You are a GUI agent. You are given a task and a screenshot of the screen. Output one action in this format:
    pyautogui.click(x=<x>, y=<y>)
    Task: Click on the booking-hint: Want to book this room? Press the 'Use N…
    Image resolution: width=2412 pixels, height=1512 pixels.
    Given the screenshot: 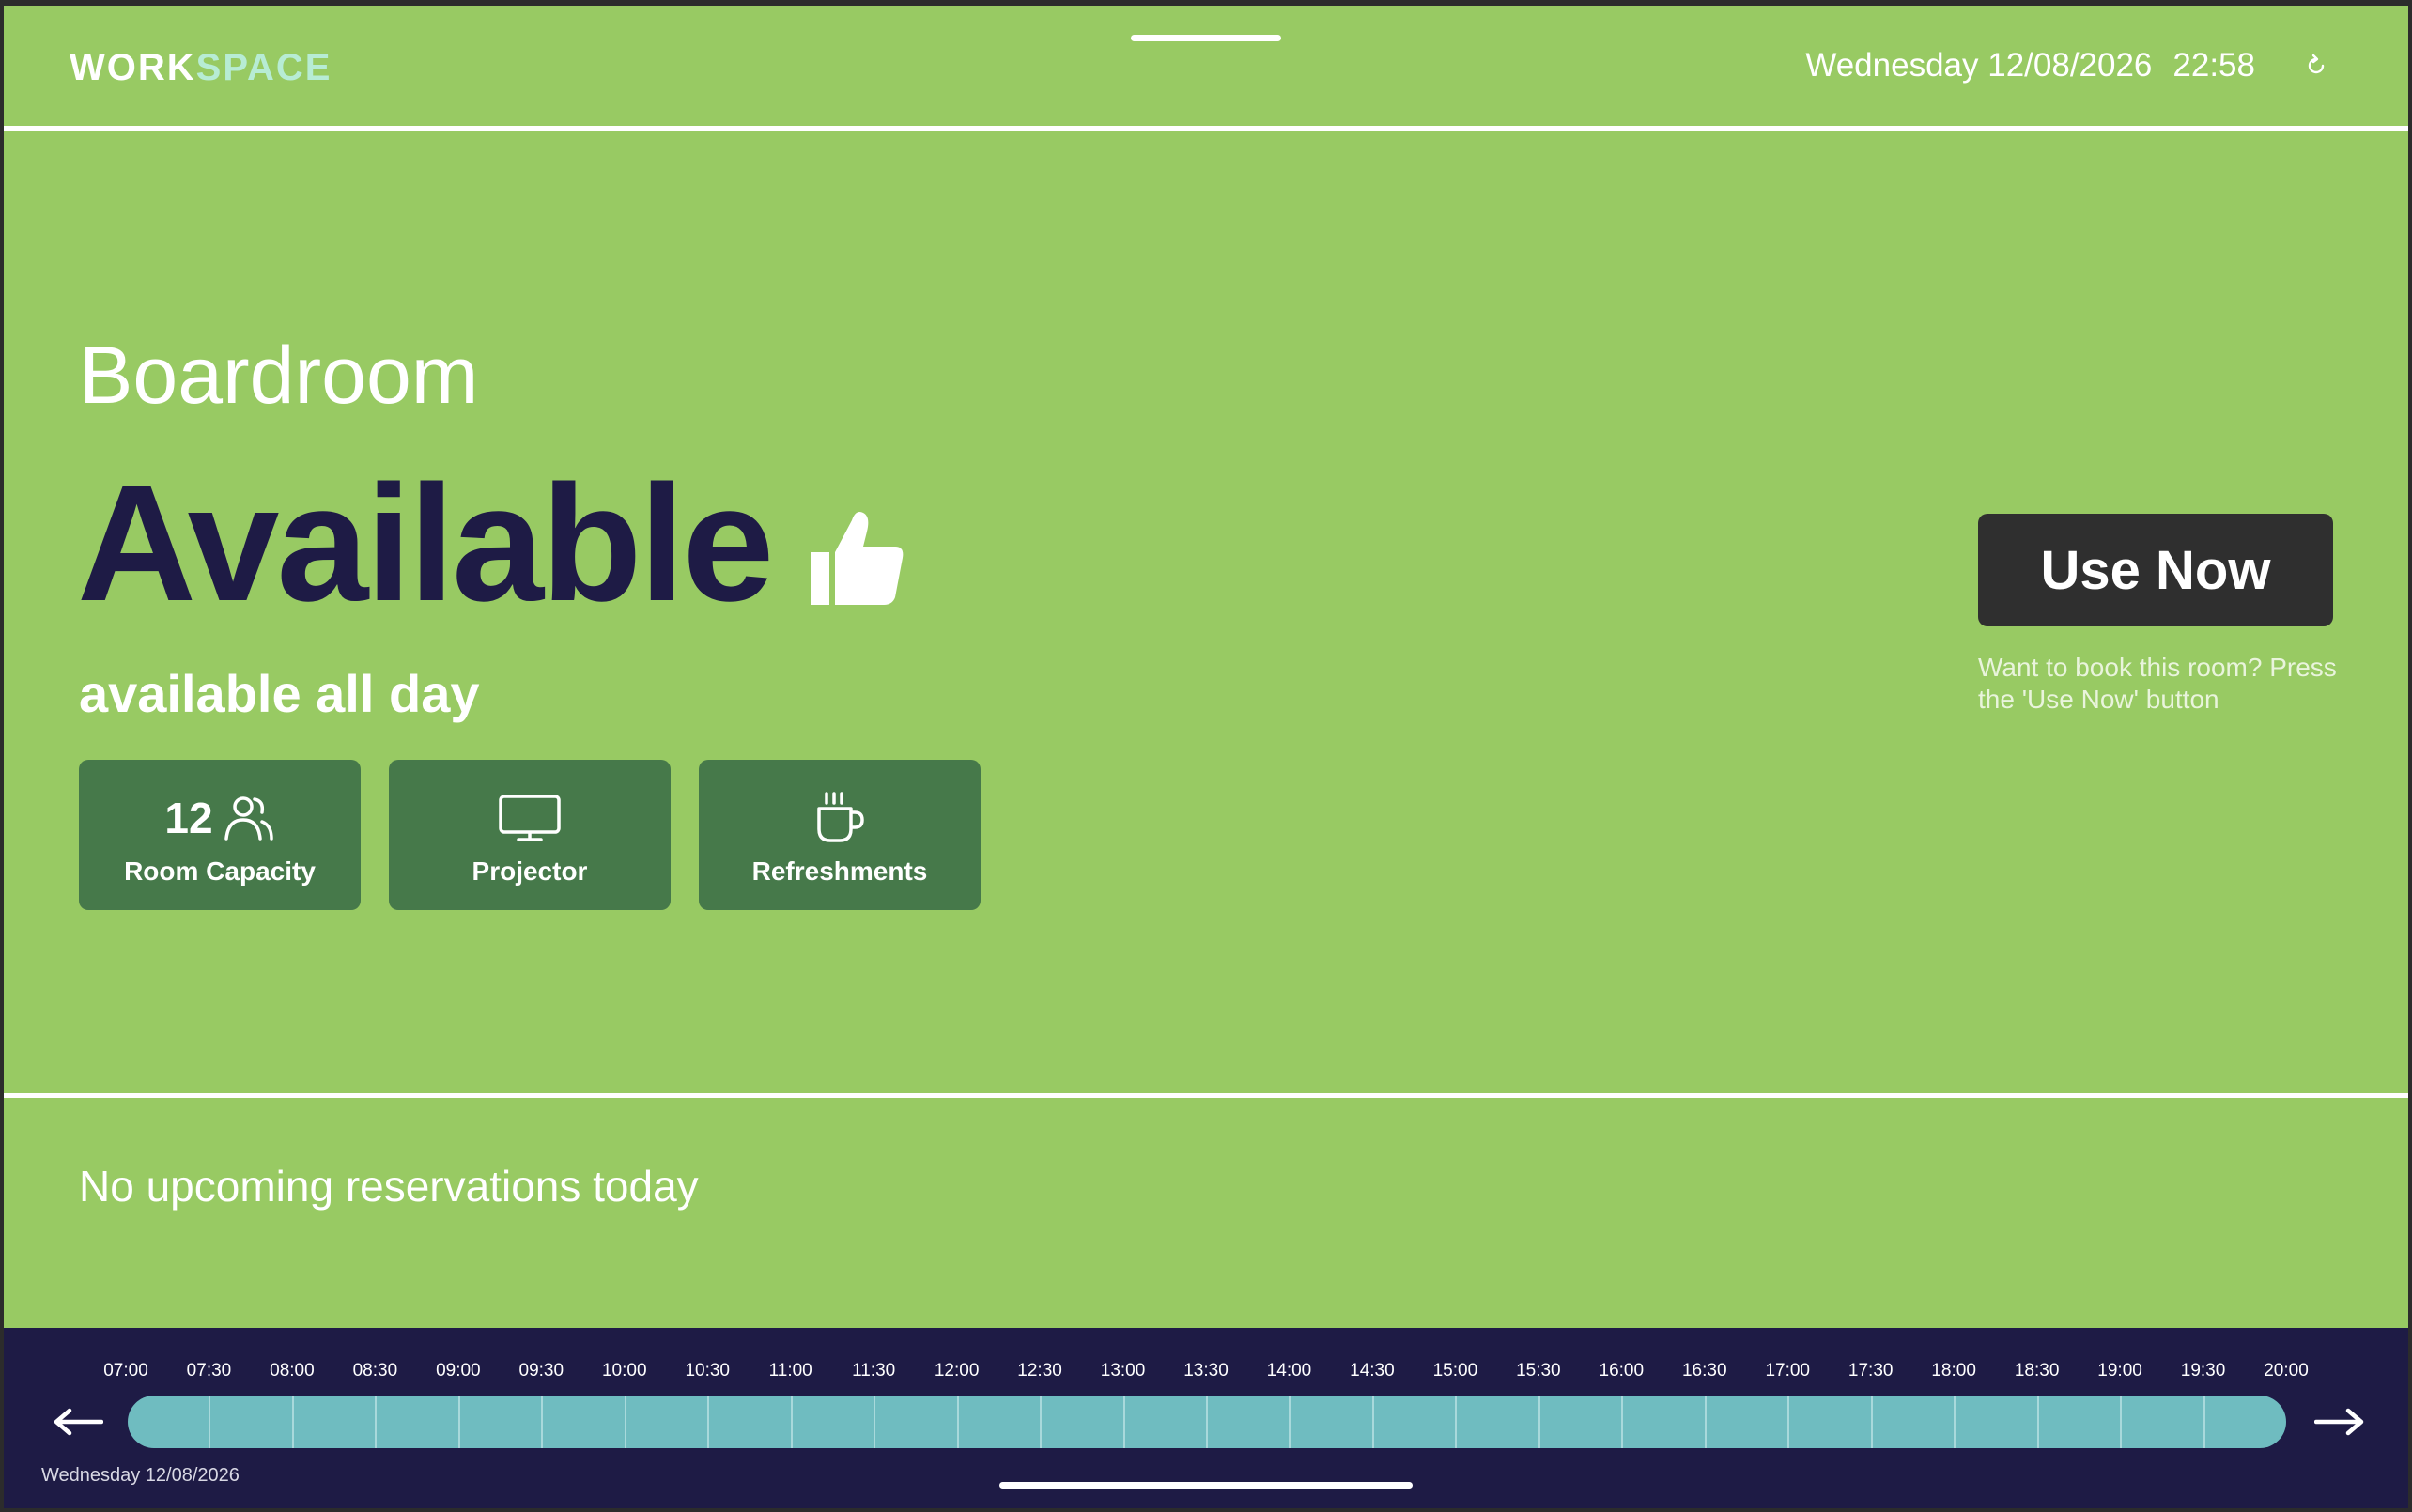 What is the action you would take?
    pyautogui.click(x=2157, y=684)
    